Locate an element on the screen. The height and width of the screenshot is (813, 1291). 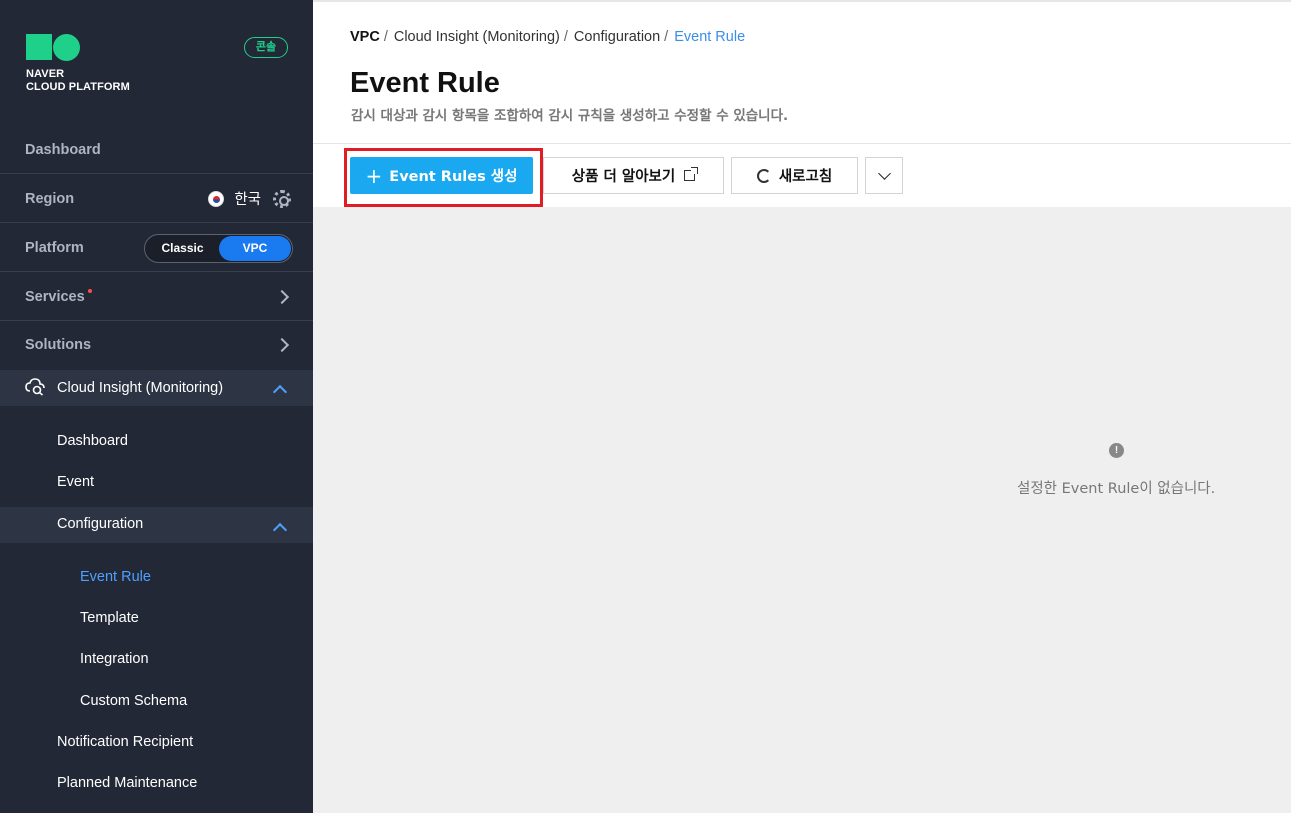
platform-option-classic: Classic is located at coordinates (182, 248).